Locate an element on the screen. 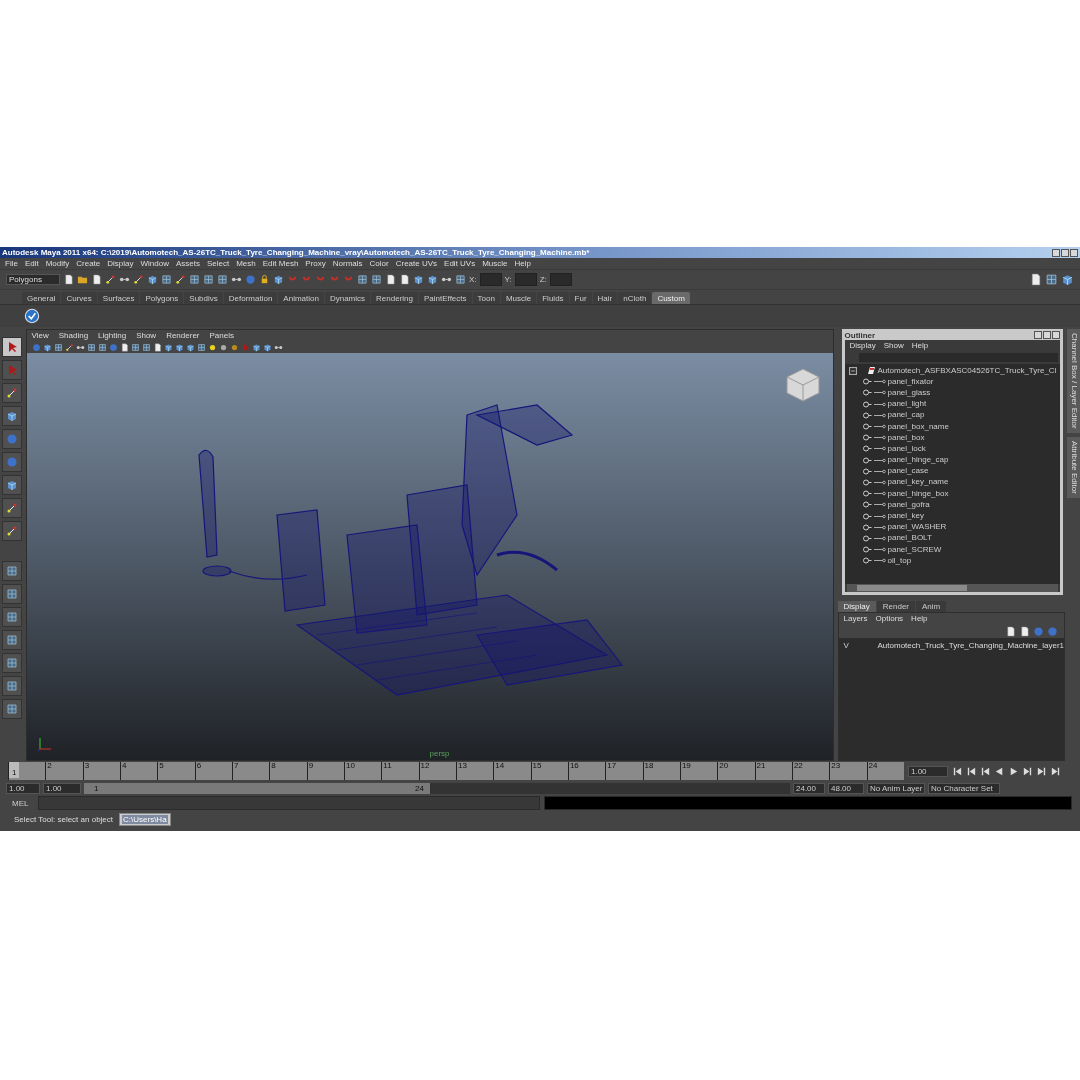 This screenshot has width=1080, height=1080. shelf-tab: Animation is located at coordinates (301, 298).